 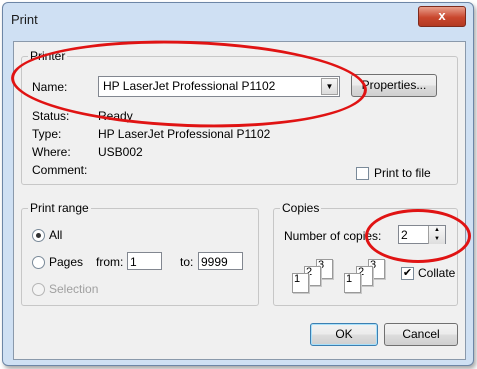 I want to click on name-label: Name:, so click(x=50, y=87).